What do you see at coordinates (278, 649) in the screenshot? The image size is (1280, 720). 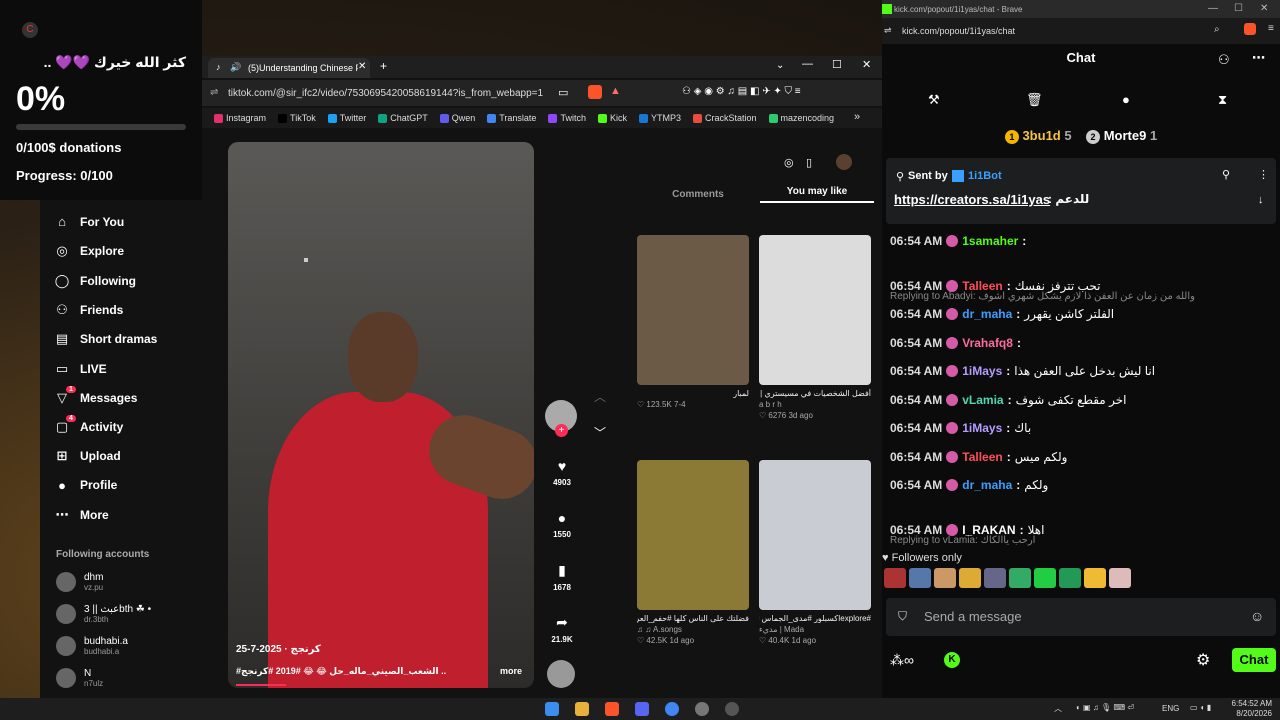 I see `video-author-date: كرنجج · 2025-7-25` at bounding box center [278, 649].